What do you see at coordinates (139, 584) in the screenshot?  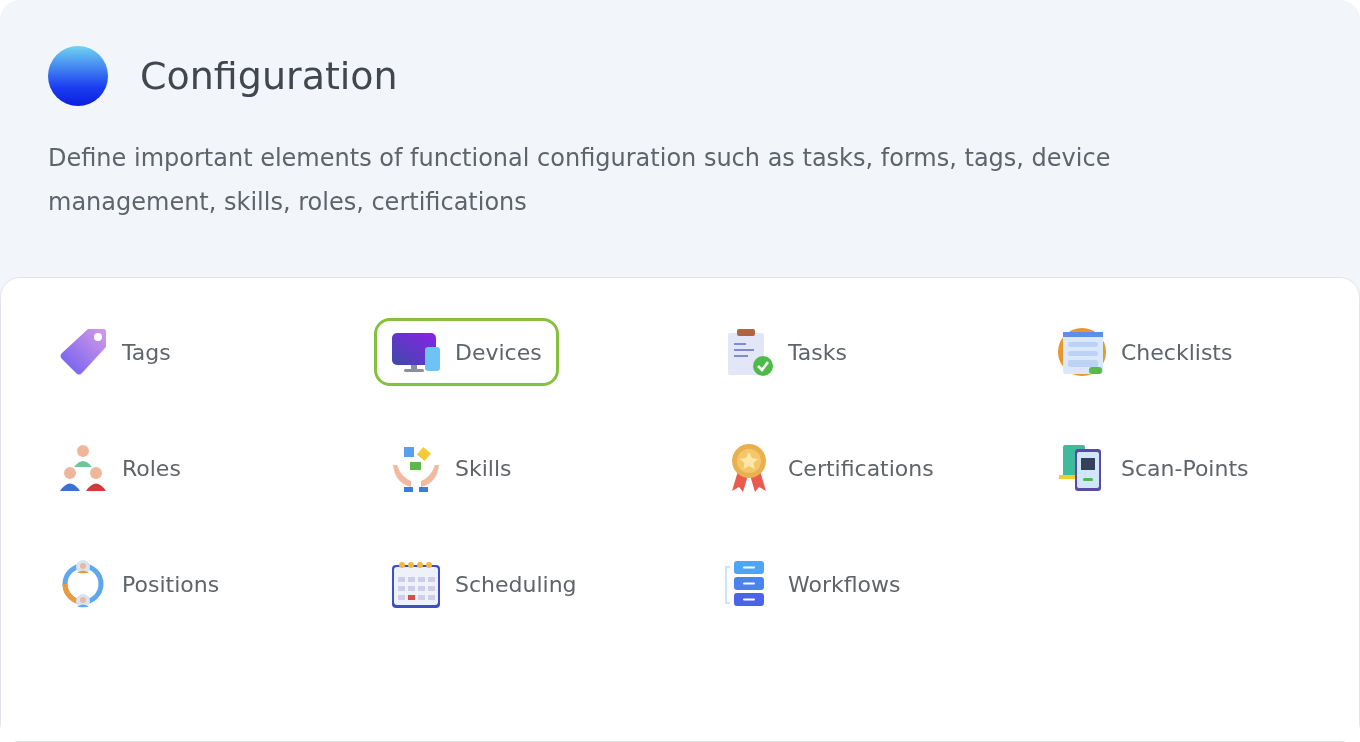 I see `config-item: Positions` at bounding box center [139, 584].